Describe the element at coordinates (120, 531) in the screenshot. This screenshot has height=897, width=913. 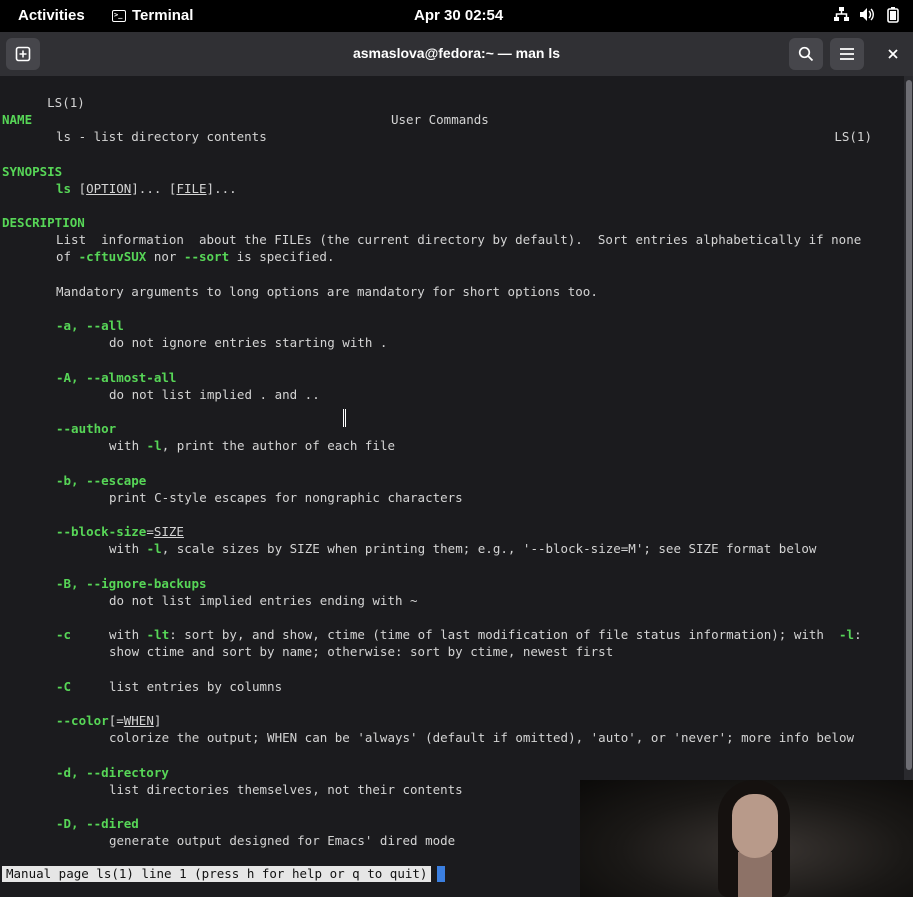
I see `option-block-size-flag: --block-size=SIZE` at that location.